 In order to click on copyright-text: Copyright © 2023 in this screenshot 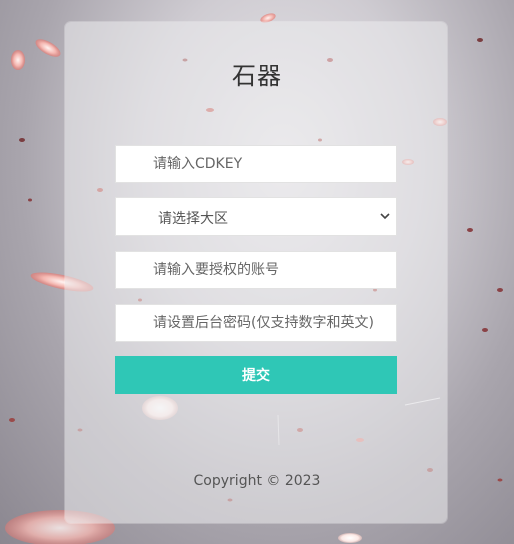, I will do `click(257, 481)`.